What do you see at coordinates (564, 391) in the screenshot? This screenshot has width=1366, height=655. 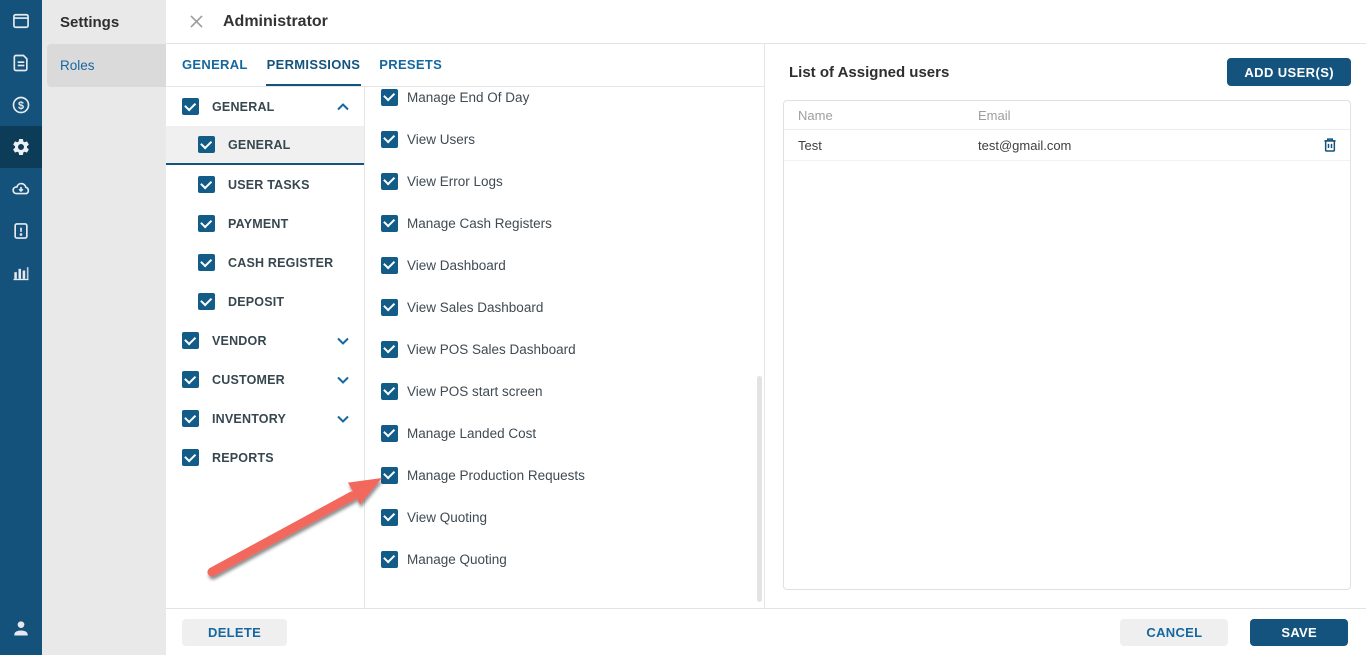 I see `permission-item: View POS start screen` at bounding box center [564, 391].